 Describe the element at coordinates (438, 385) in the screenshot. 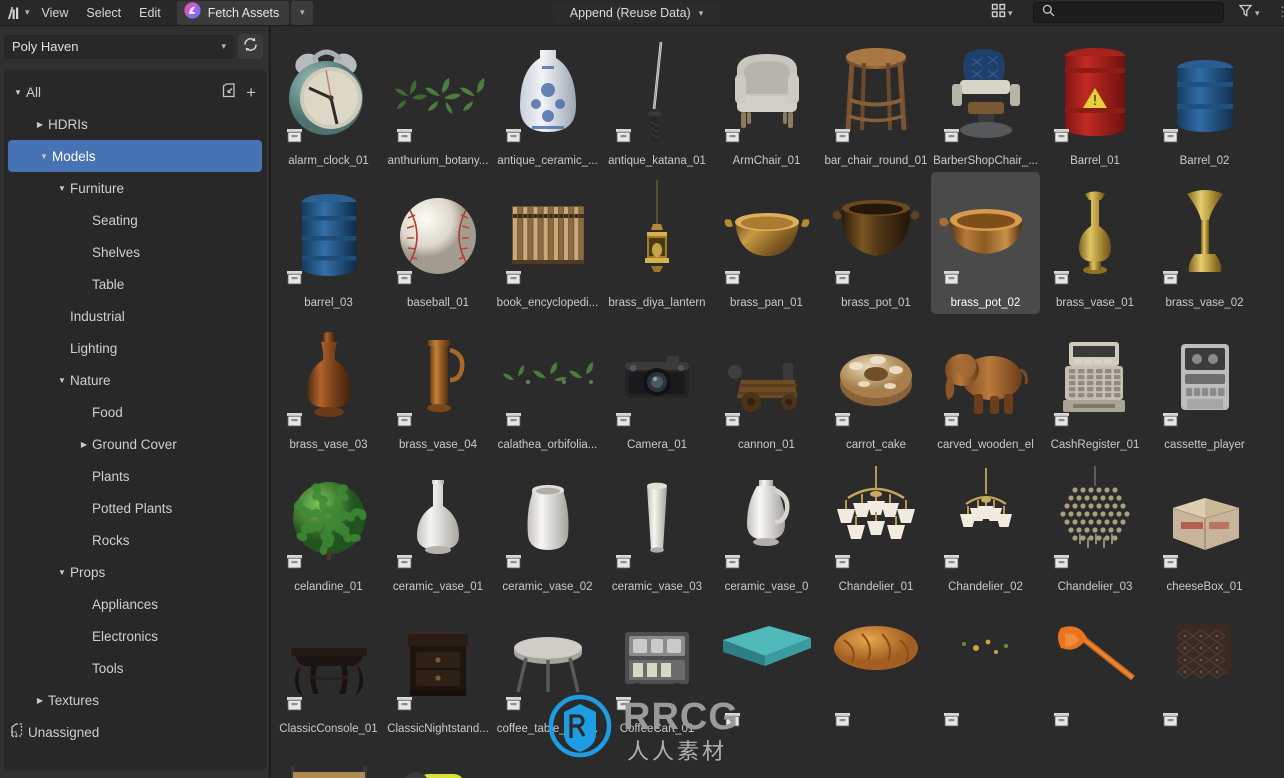

I see `asset-card: brass_vase_04` at that location.